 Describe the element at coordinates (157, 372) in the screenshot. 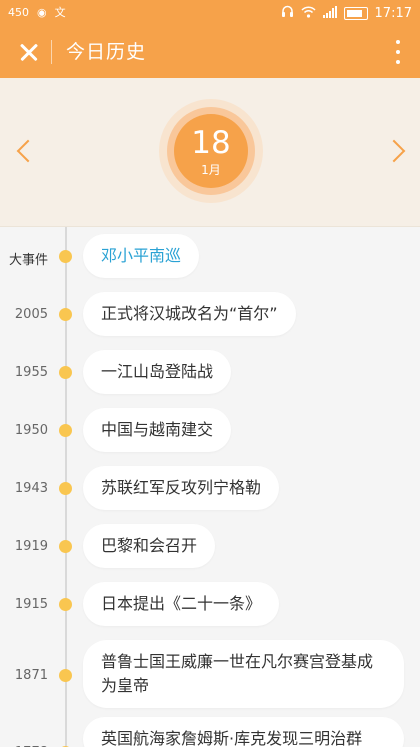

I see `event-item: 一江山岛登陆战` at that location.